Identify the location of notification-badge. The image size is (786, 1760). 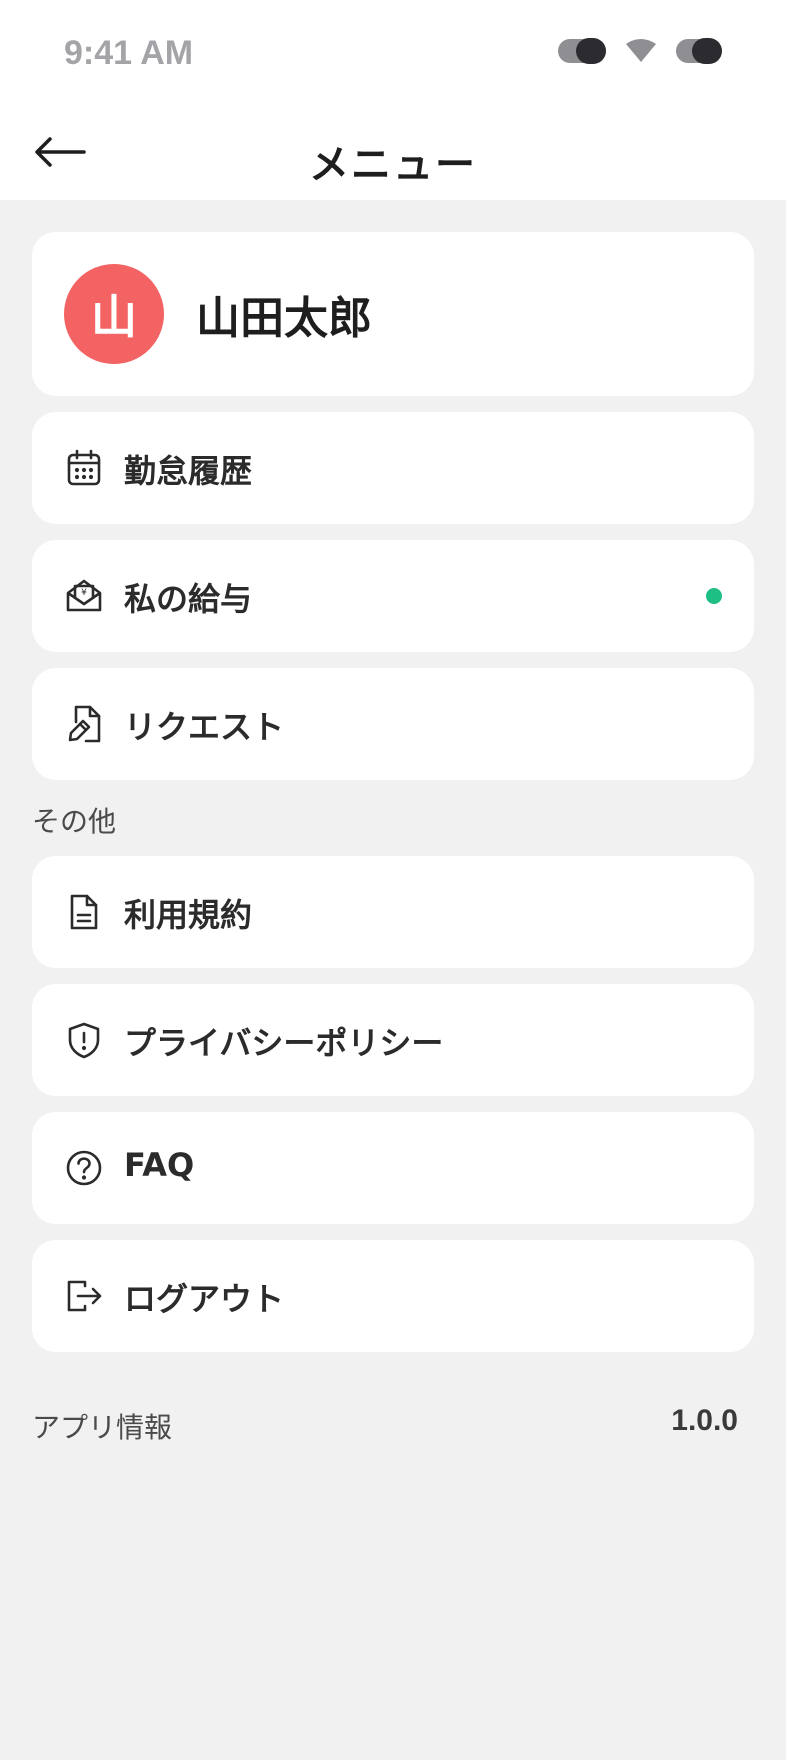
(714, 596).